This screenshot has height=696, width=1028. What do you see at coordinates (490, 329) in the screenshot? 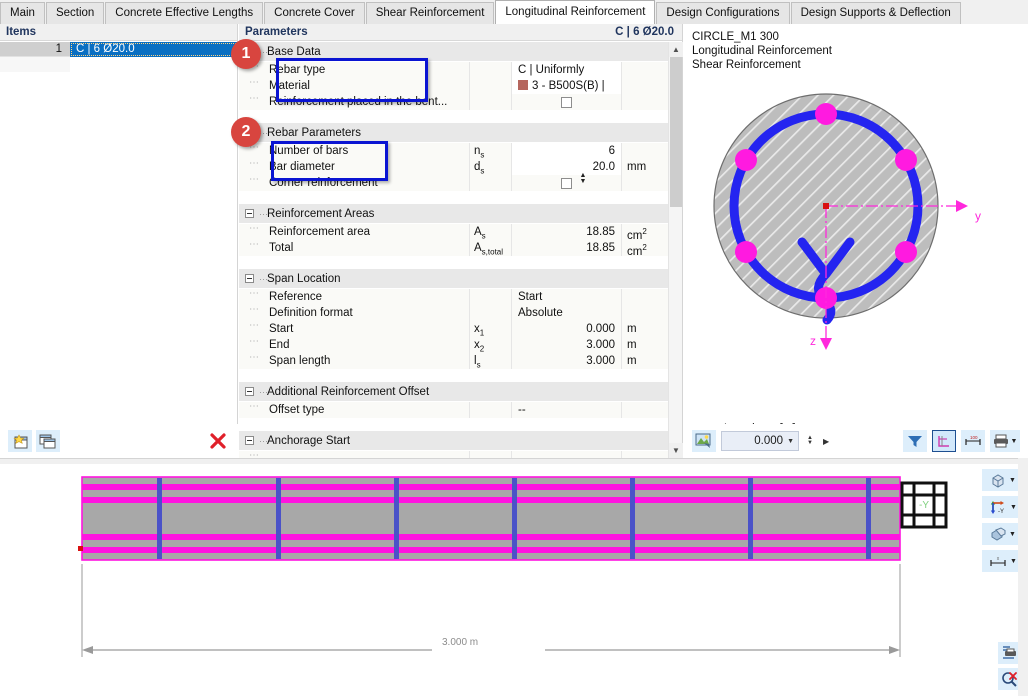
I see `row-symbol: x1` at bounding box center [490, 329].